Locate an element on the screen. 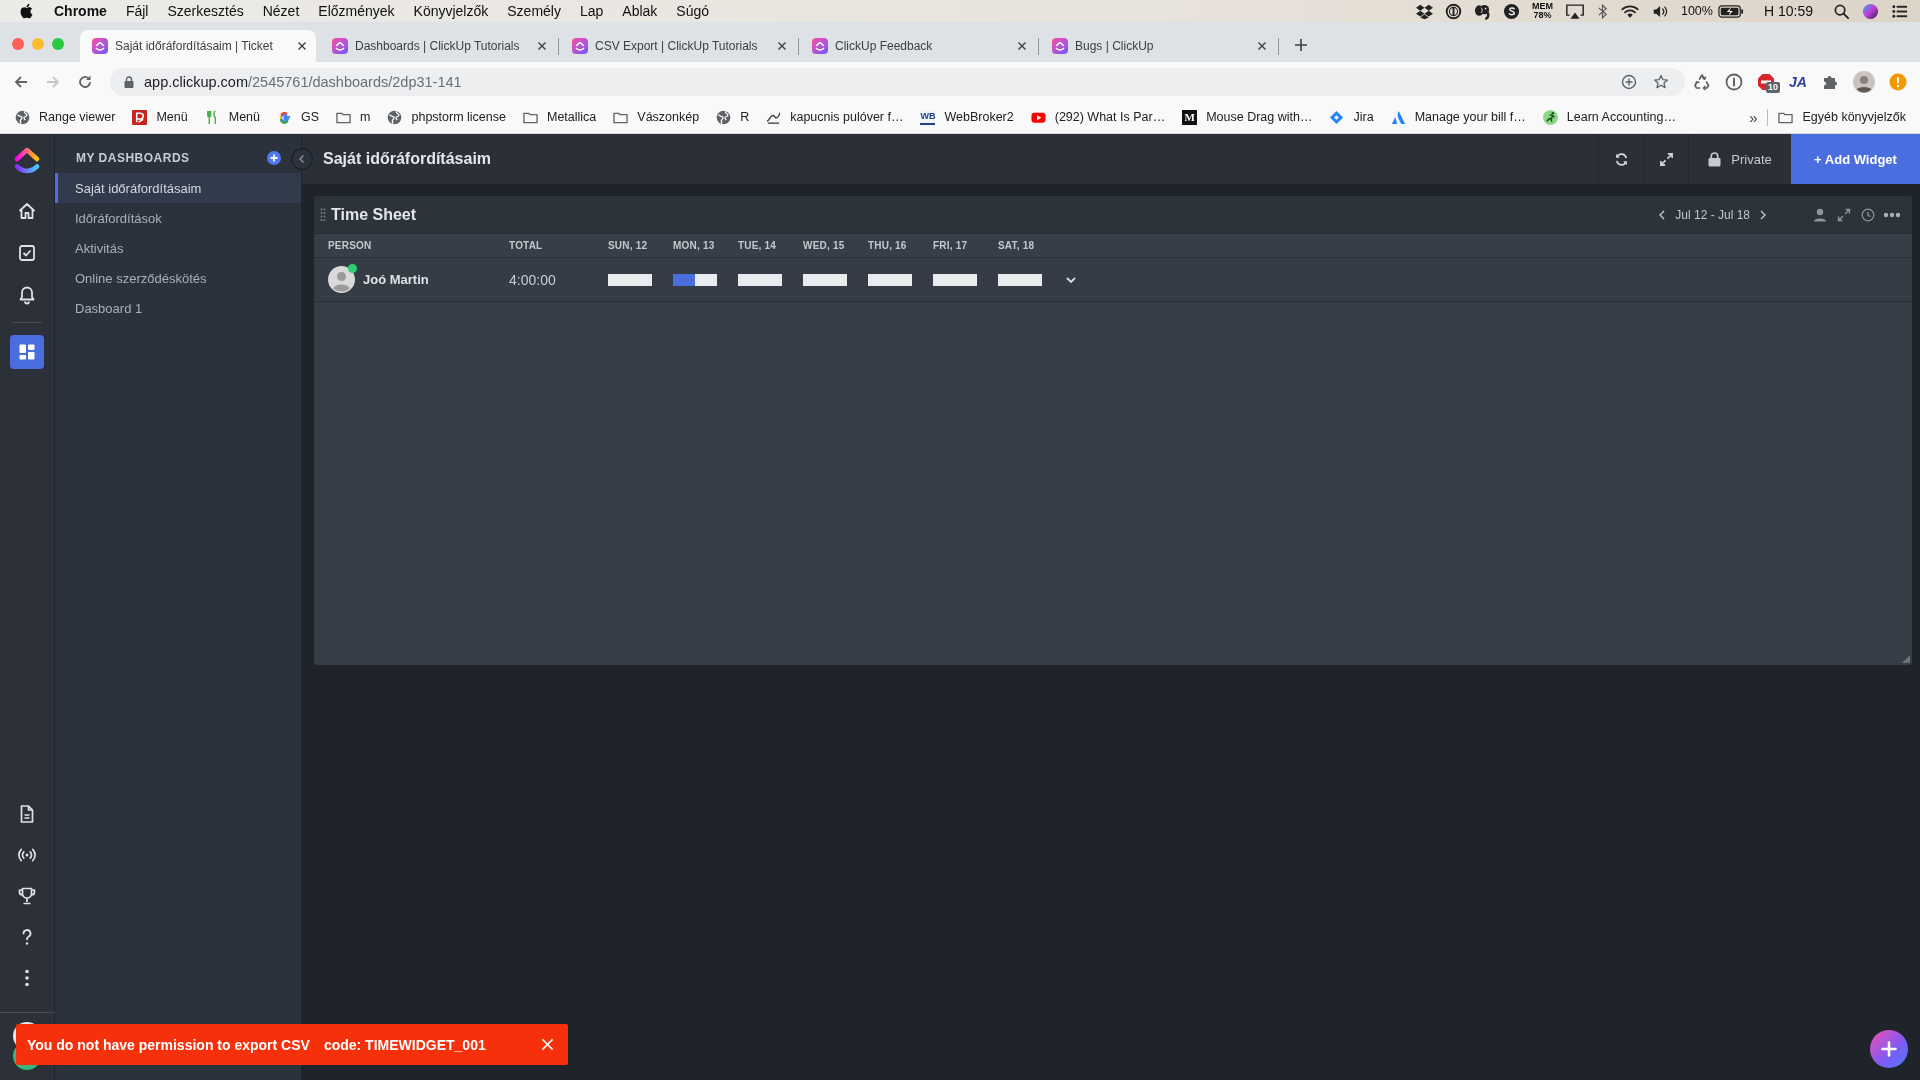 This screenshot has width=1920, height=1080. menu-item: Súgó is located at coordinates (693, 11).